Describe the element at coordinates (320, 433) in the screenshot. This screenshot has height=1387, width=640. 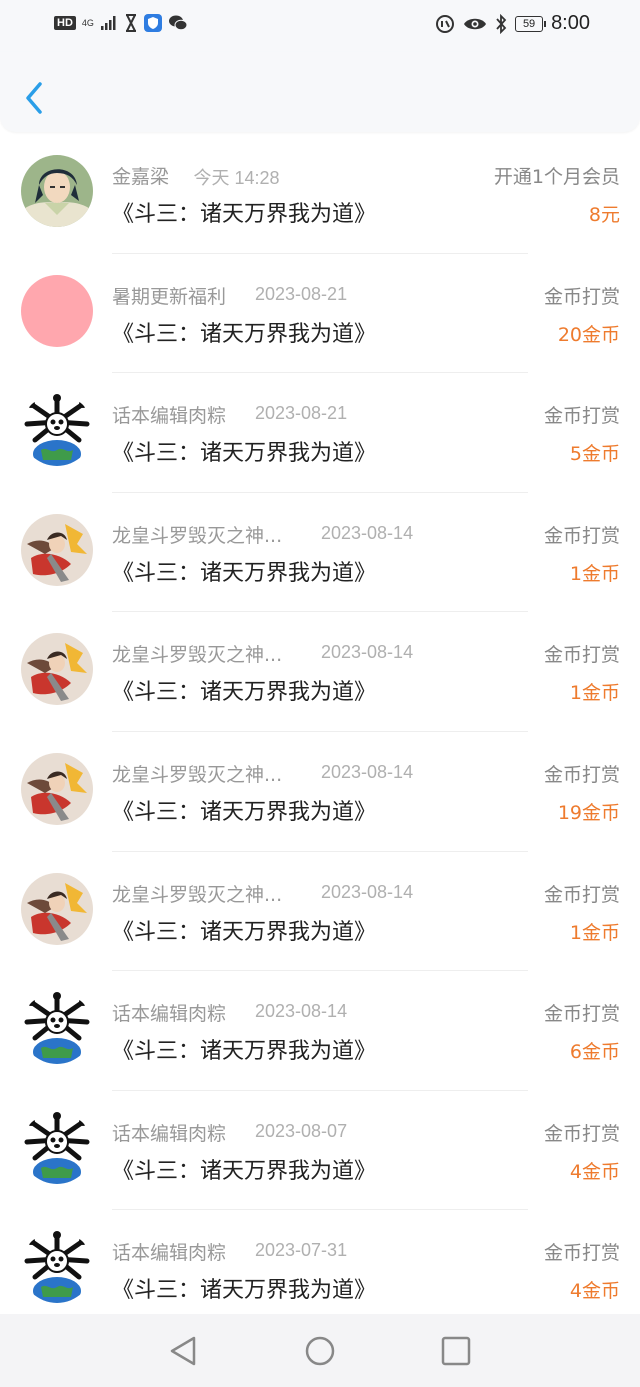
I see `list-item: 话本编辑肉粽 2023-08-21 《斗三：诸天万界我为道》 金币打赏 5金币` at that location.